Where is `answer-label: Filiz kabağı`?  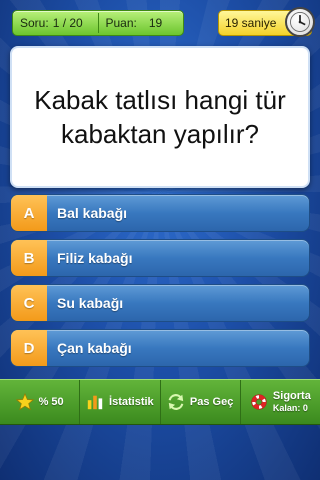
answer-label: Filiz kabağı is located at coordinates (95, 258).